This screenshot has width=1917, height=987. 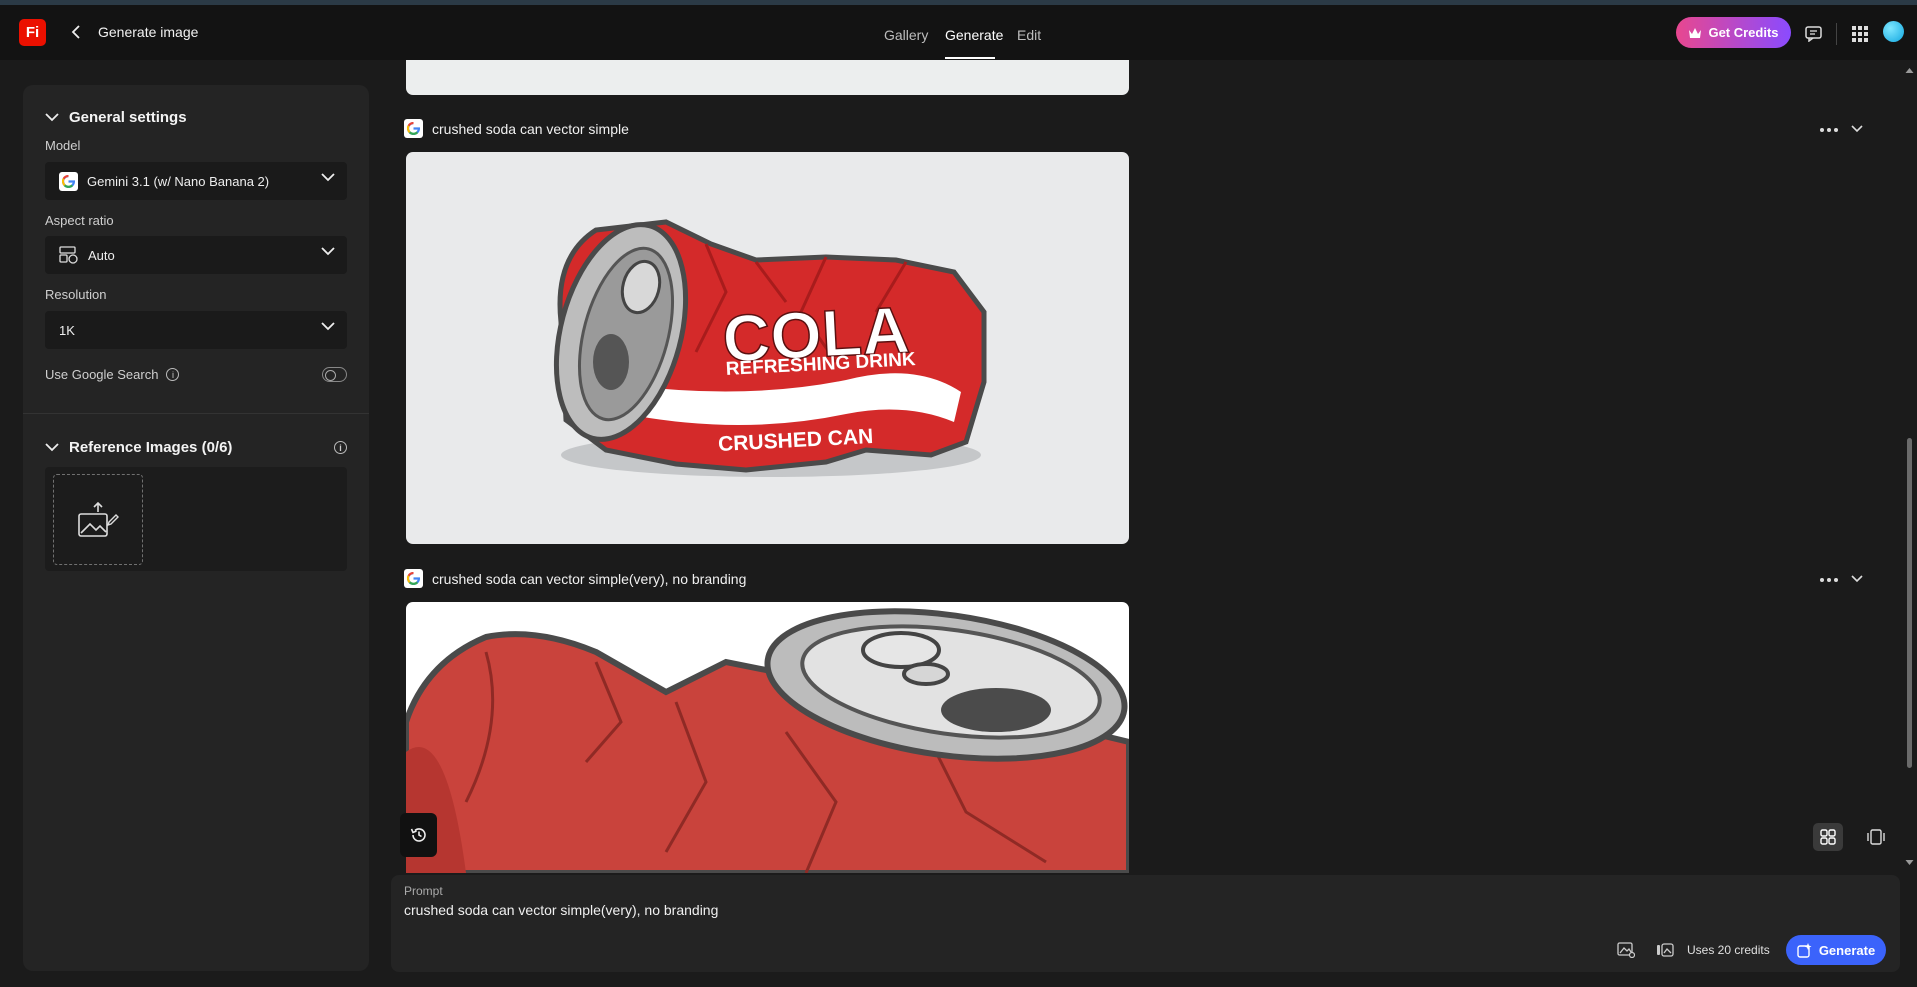 I want to click on model-dropdown: Gemini 3.1 (w/ Nano Banana 2), so click(x=196, y=181).